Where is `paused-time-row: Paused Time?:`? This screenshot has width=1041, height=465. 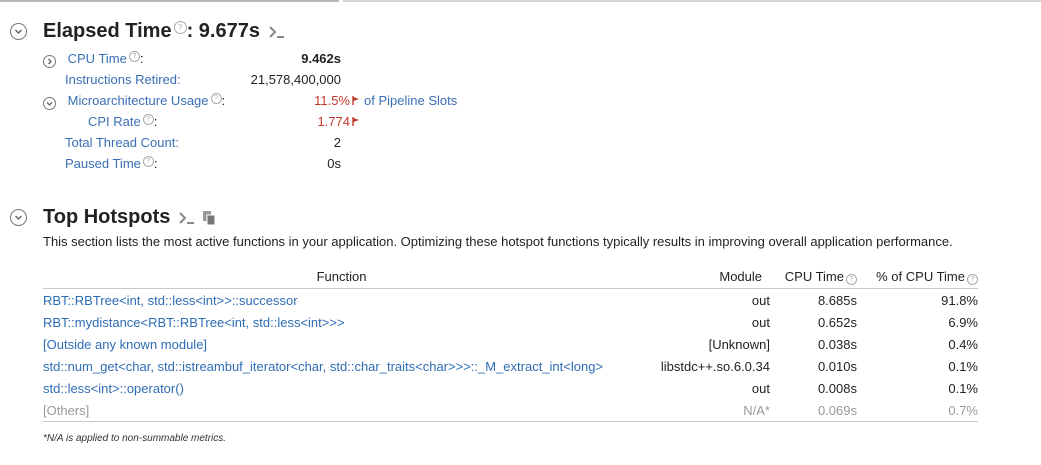 paused-time-row: Paused Time?: is located at coordinates (111, 163).